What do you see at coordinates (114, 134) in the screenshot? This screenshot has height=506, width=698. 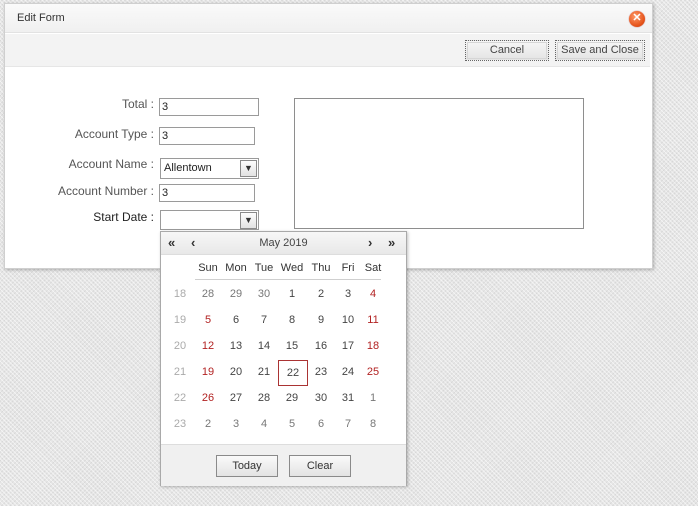 I see `account-type-label: Account Type :` at bounding box center [114, 134].